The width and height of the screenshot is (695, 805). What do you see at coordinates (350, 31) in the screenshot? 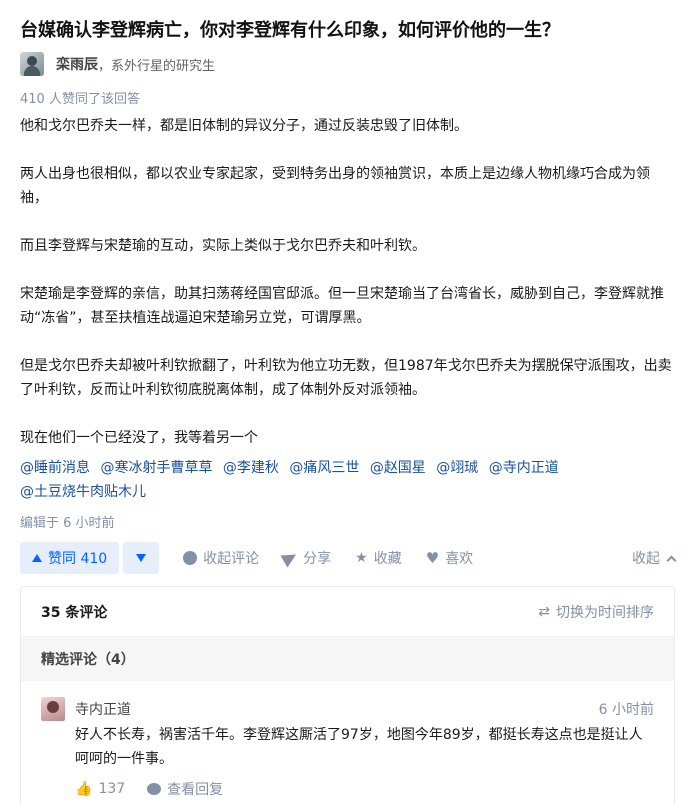
I see `question-title: 台媒确认李登辉病亡，你对李登辉有什么印象，如何评价他的一生？` at bounding box center [350, 31].